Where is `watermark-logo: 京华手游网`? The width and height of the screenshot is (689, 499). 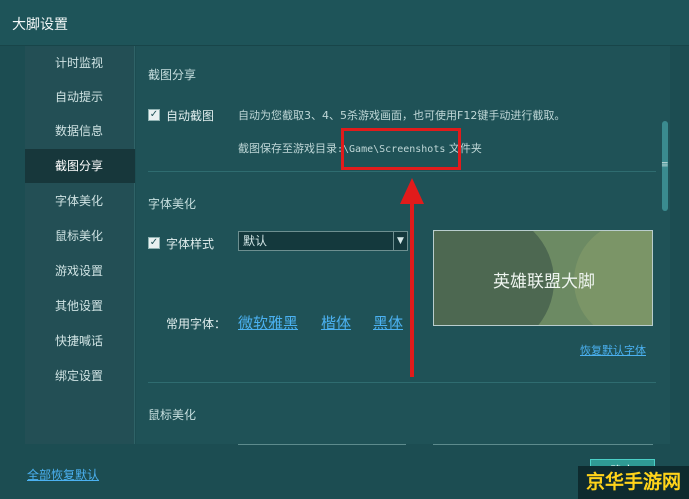 watermark-logo: 京华手游网 is located at coordinates (633, 482).